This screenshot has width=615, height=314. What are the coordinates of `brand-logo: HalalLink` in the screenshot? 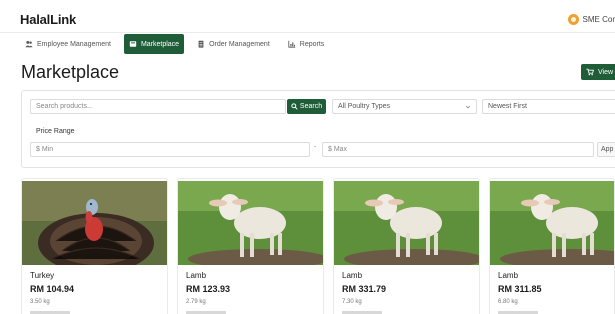 It's located at (48, 19).